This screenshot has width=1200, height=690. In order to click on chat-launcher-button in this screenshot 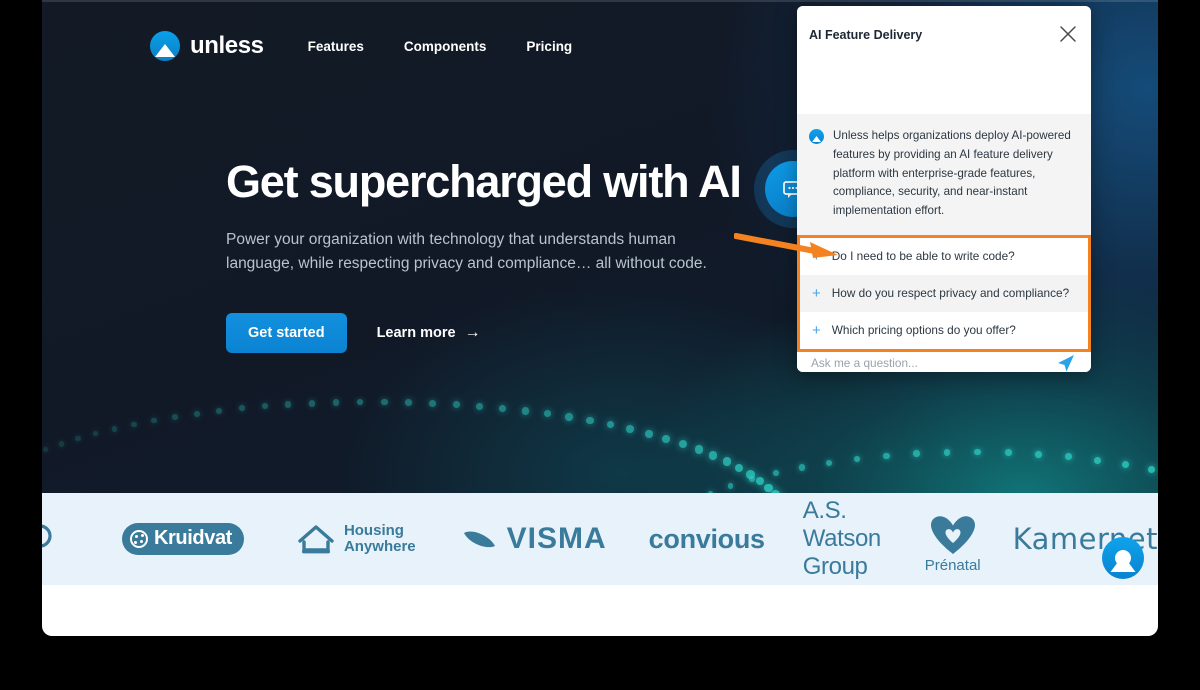, I will do `click(1123, 558)`.